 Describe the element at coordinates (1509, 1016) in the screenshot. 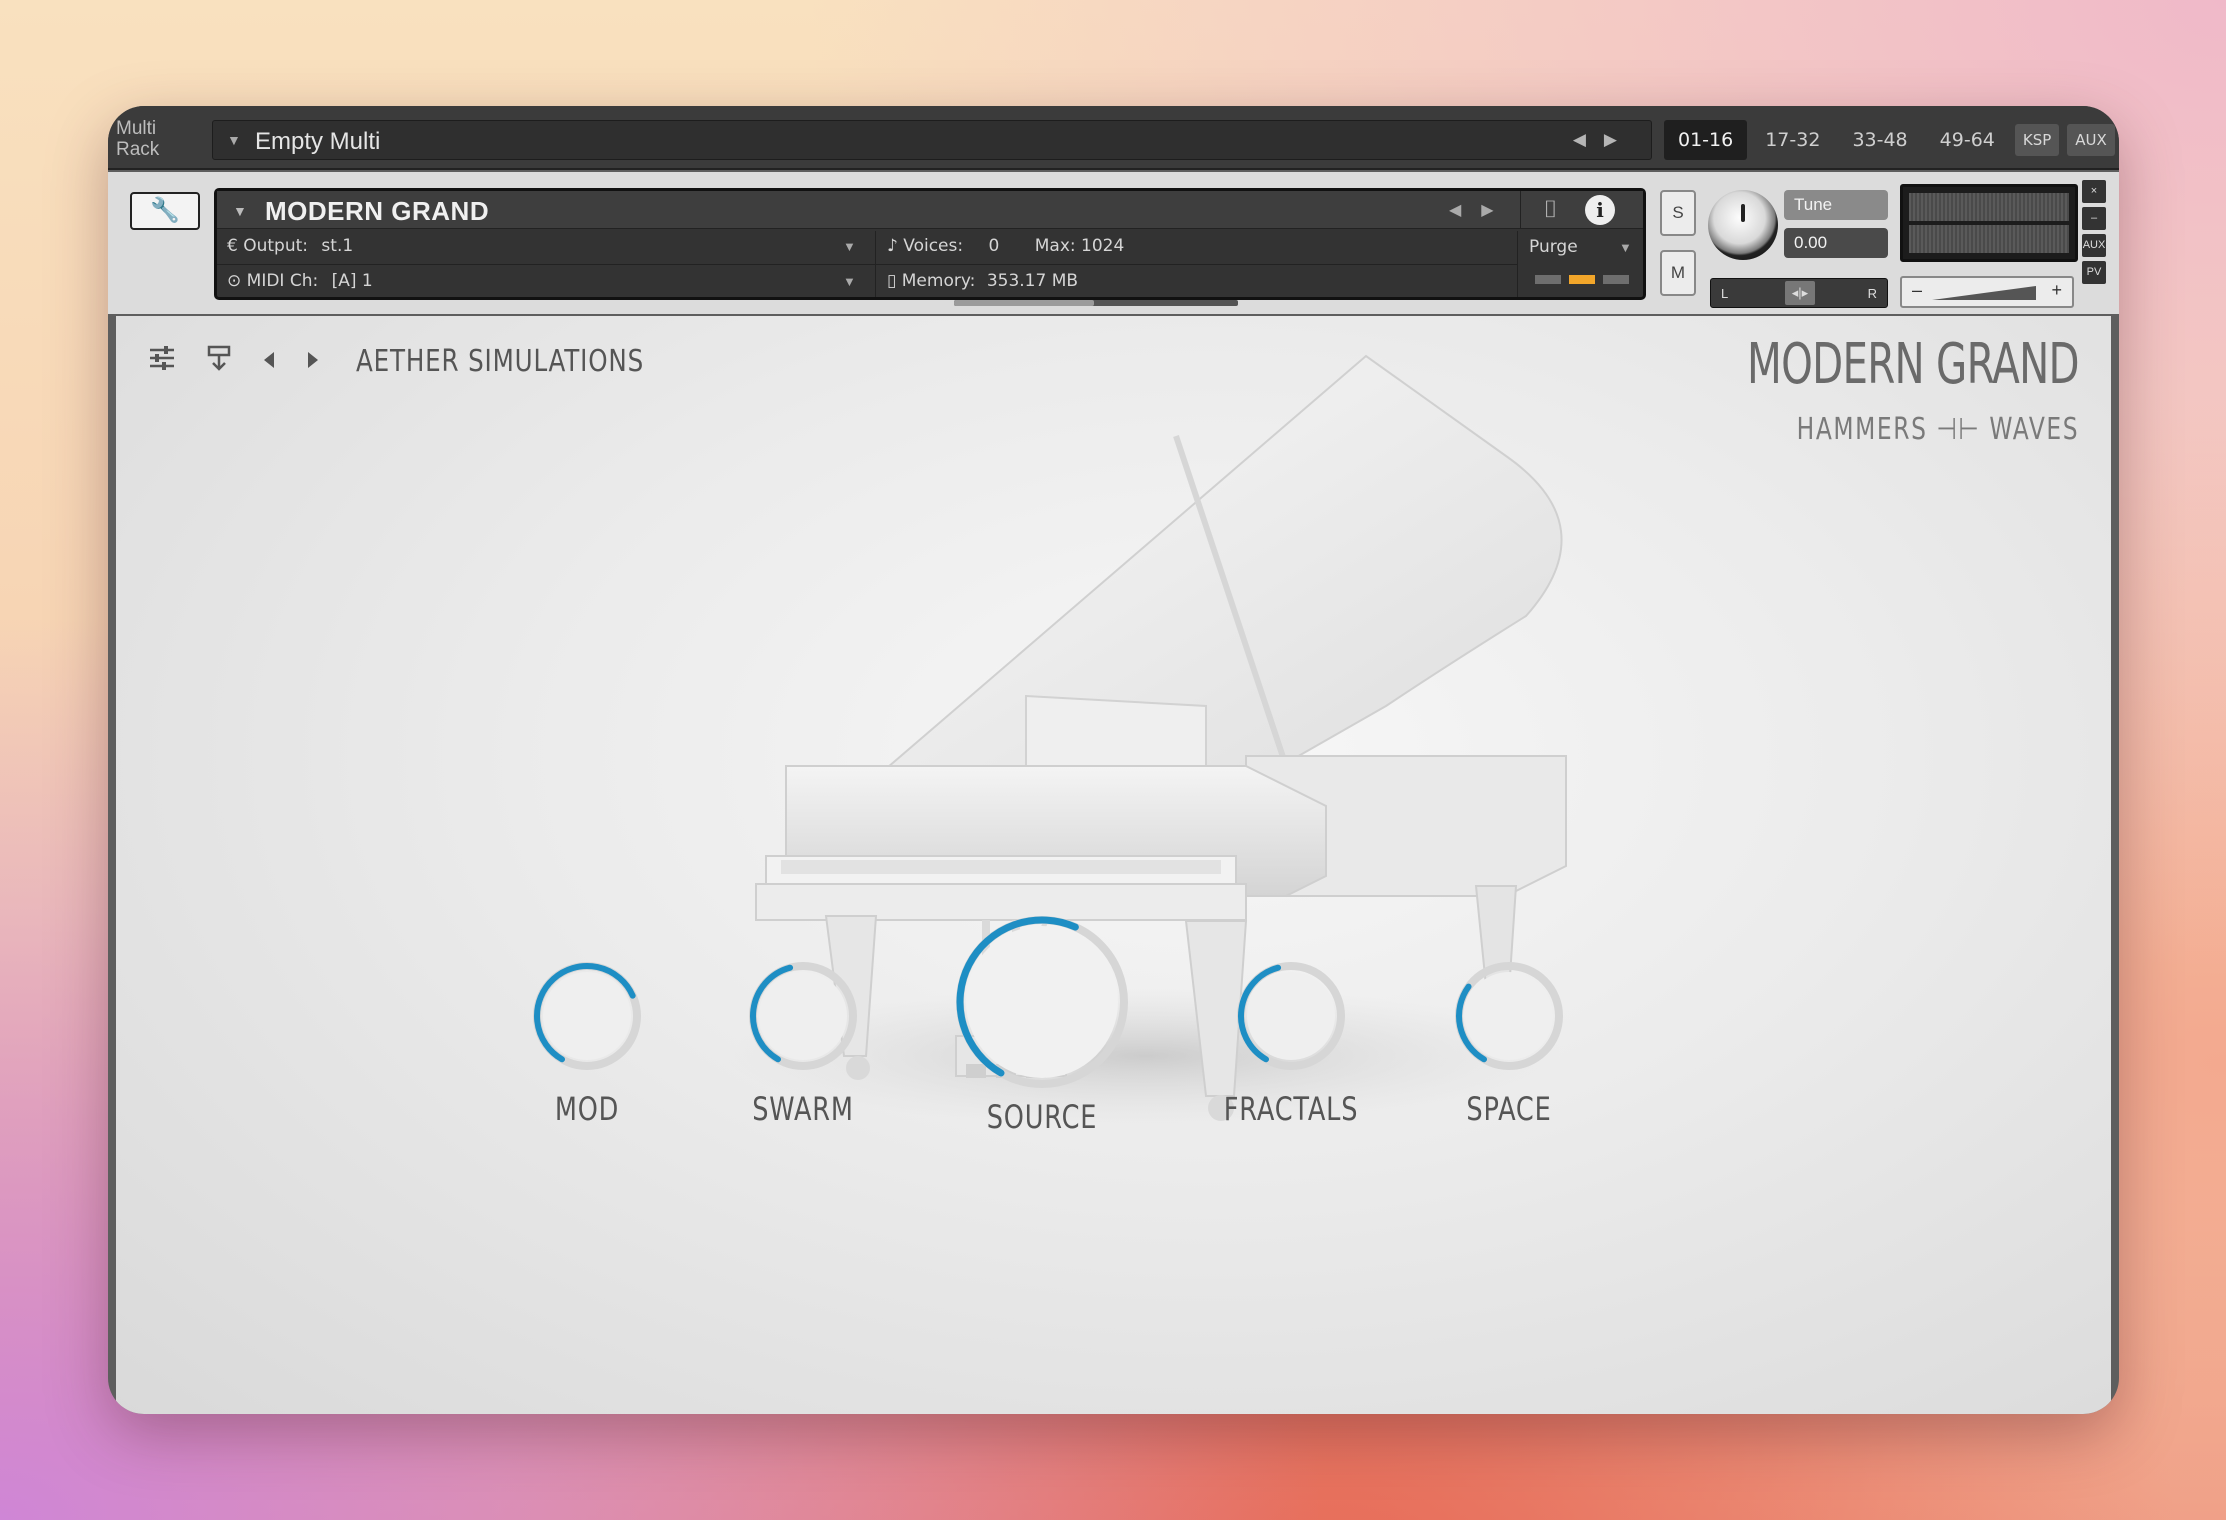

I see `space-knob-dial` at that location.